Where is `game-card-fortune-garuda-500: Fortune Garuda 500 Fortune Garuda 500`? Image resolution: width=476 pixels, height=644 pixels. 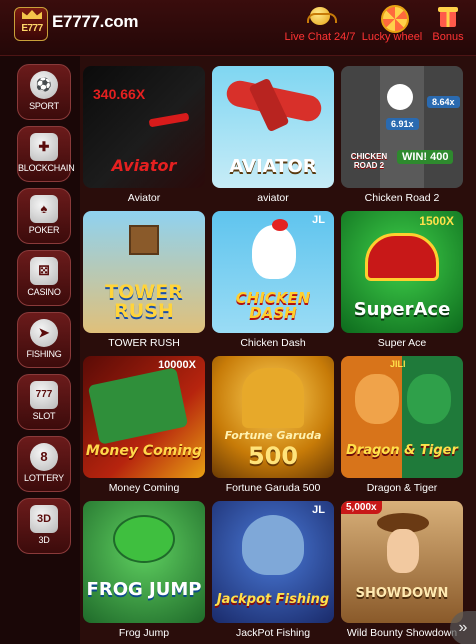
game-card-fortune-garuda-500: Fortune Garuda 500 Fortune Garuda 500 is located at coordinates (273, 427).